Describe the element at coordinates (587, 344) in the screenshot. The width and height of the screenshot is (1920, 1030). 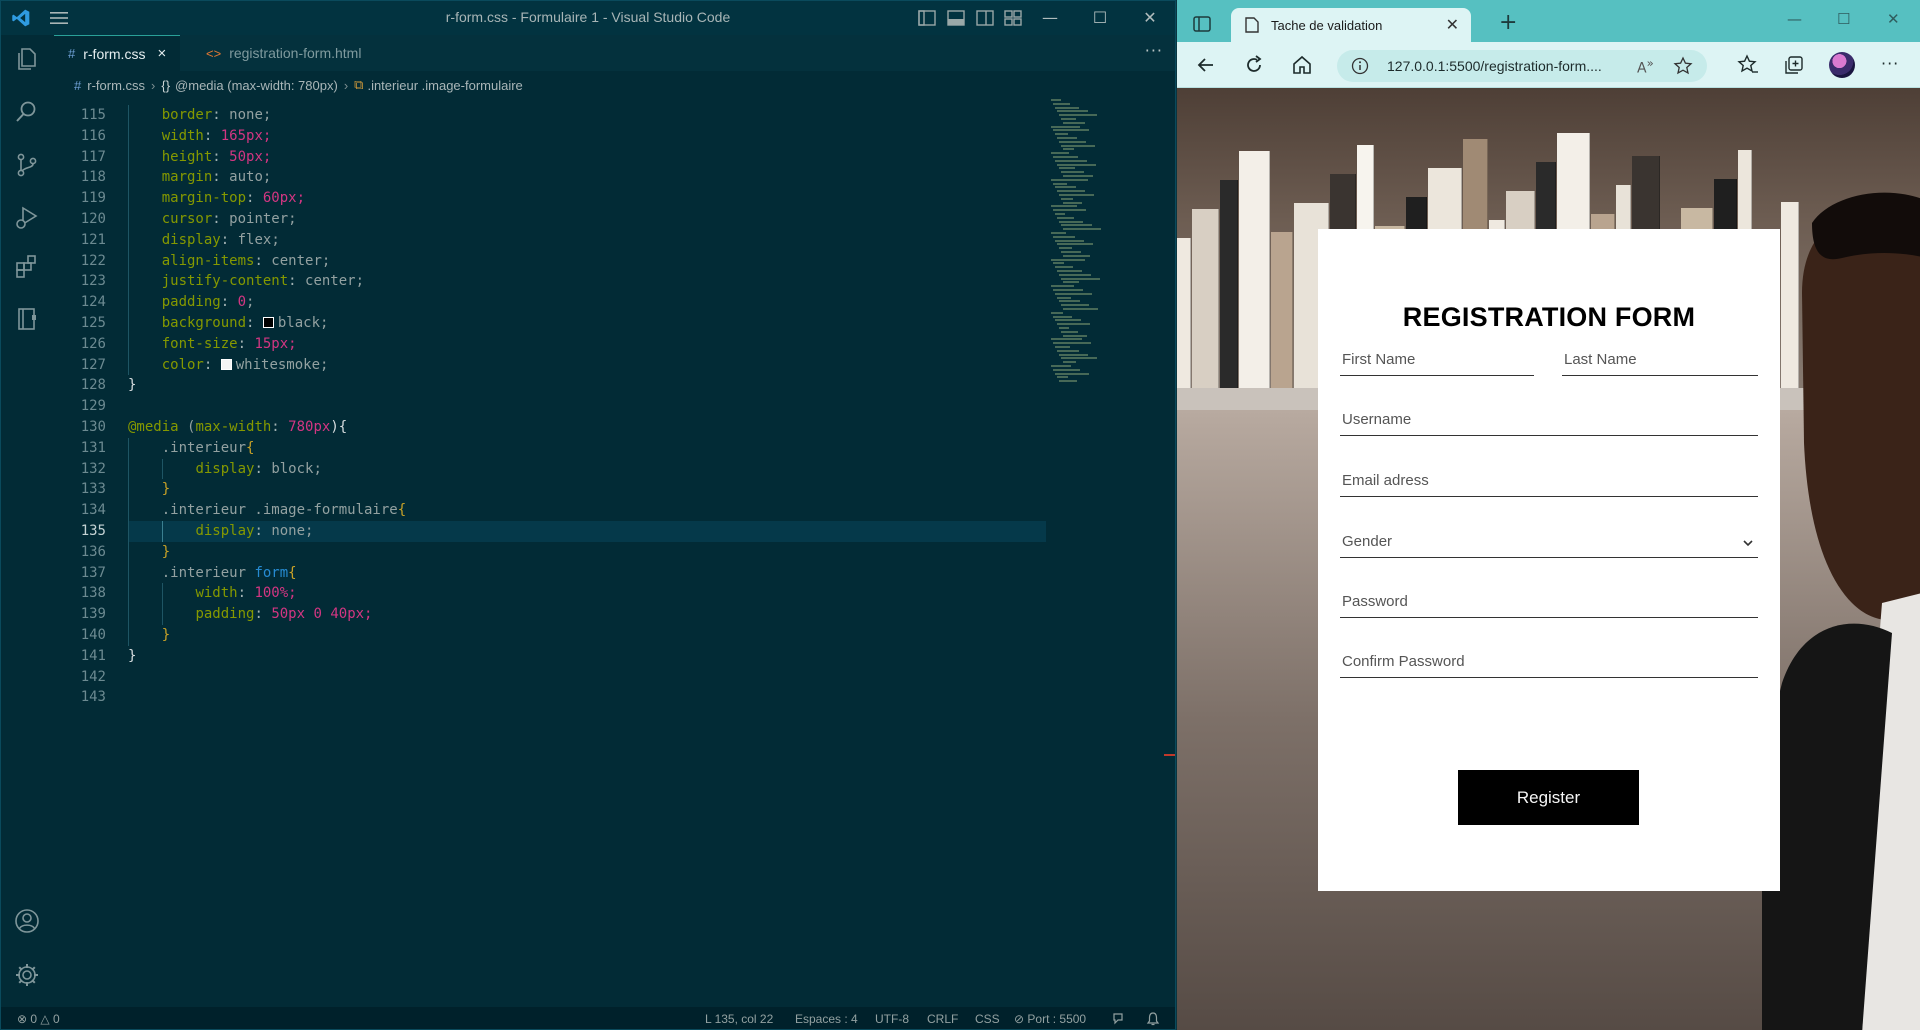
I see `code-line-126: font-size: 15px;` at that location.